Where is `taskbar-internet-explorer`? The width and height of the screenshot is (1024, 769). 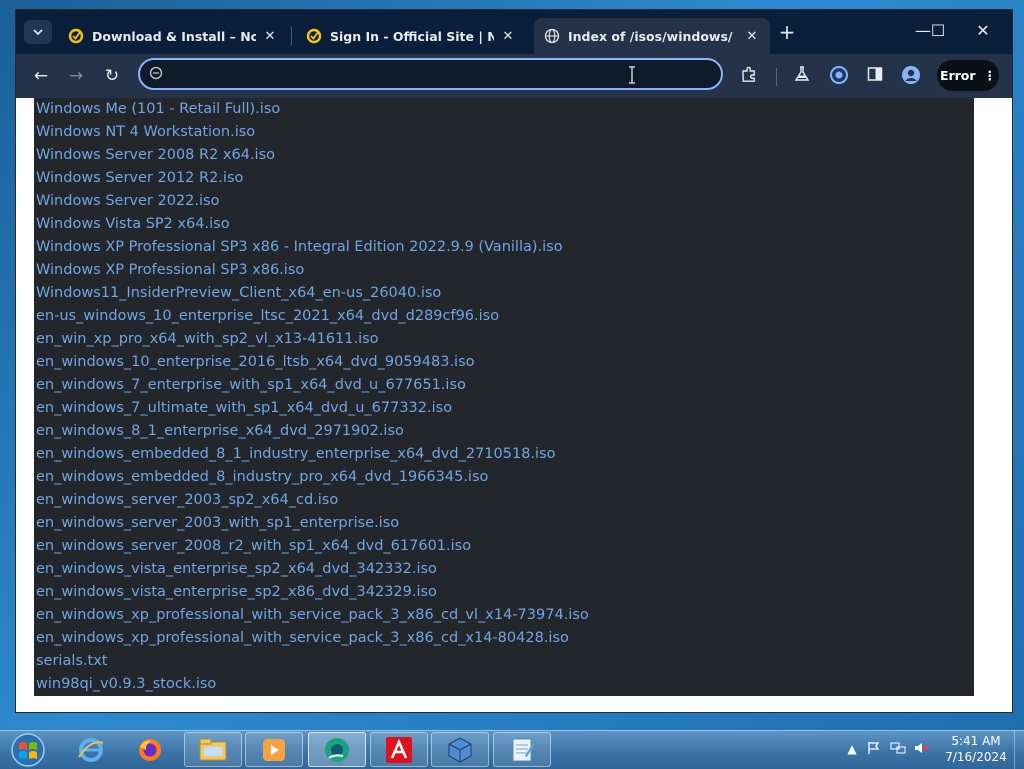 taskbar-internet-explorer is located at coordinates (91, 749).